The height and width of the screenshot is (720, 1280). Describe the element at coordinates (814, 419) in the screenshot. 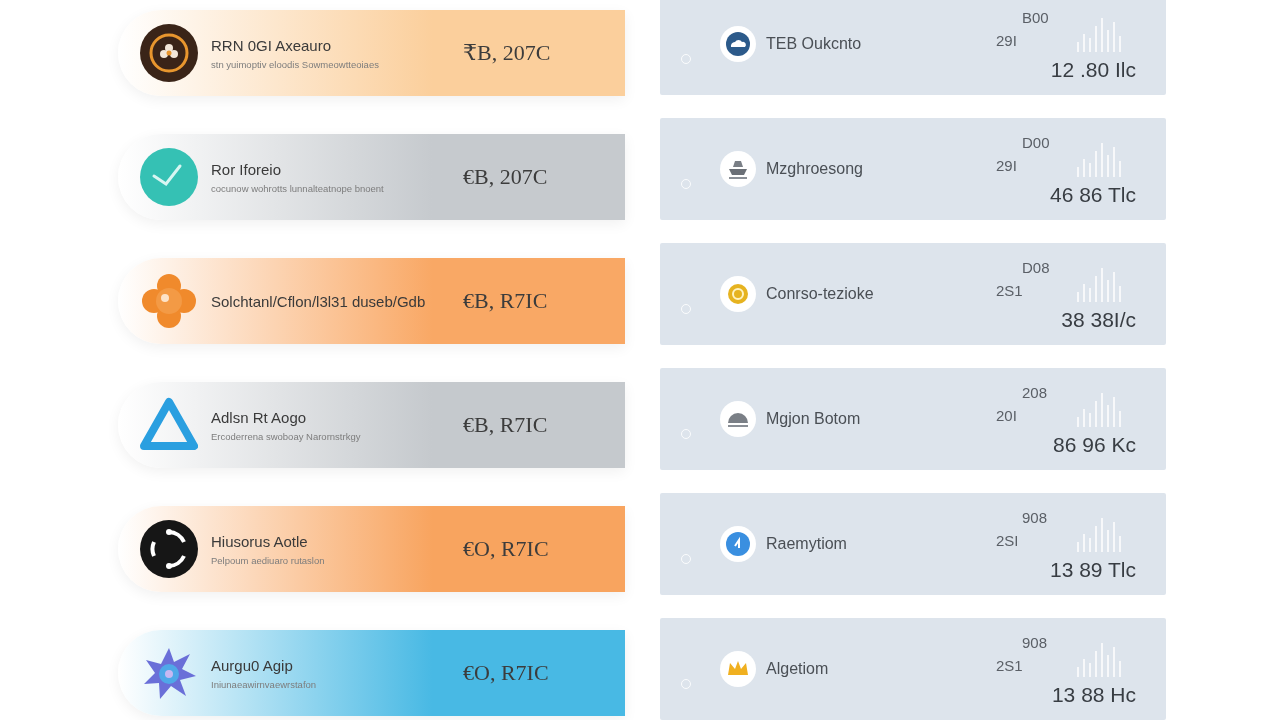

I see `asset-name: Mgjon Botom` at that location.